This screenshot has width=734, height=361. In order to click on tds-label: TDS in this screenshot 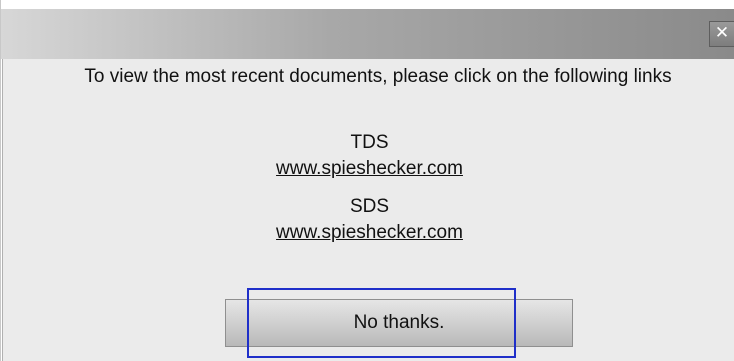, I will do `click(369, 142)`.